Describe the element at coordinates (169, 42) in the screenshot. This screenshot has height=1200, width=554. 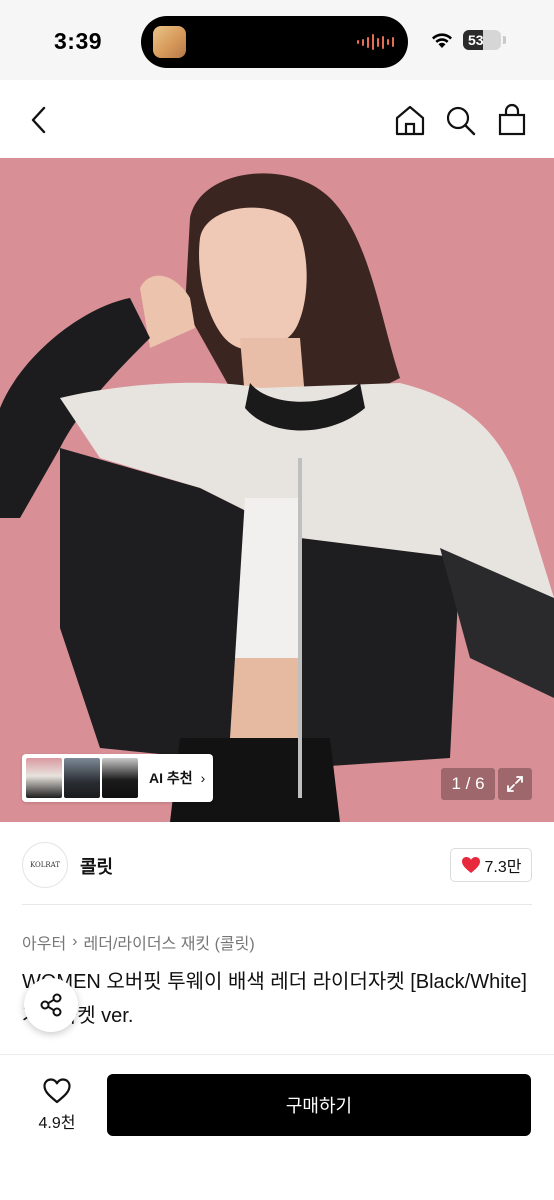
I see `now-playing-thumbnail` at that location.